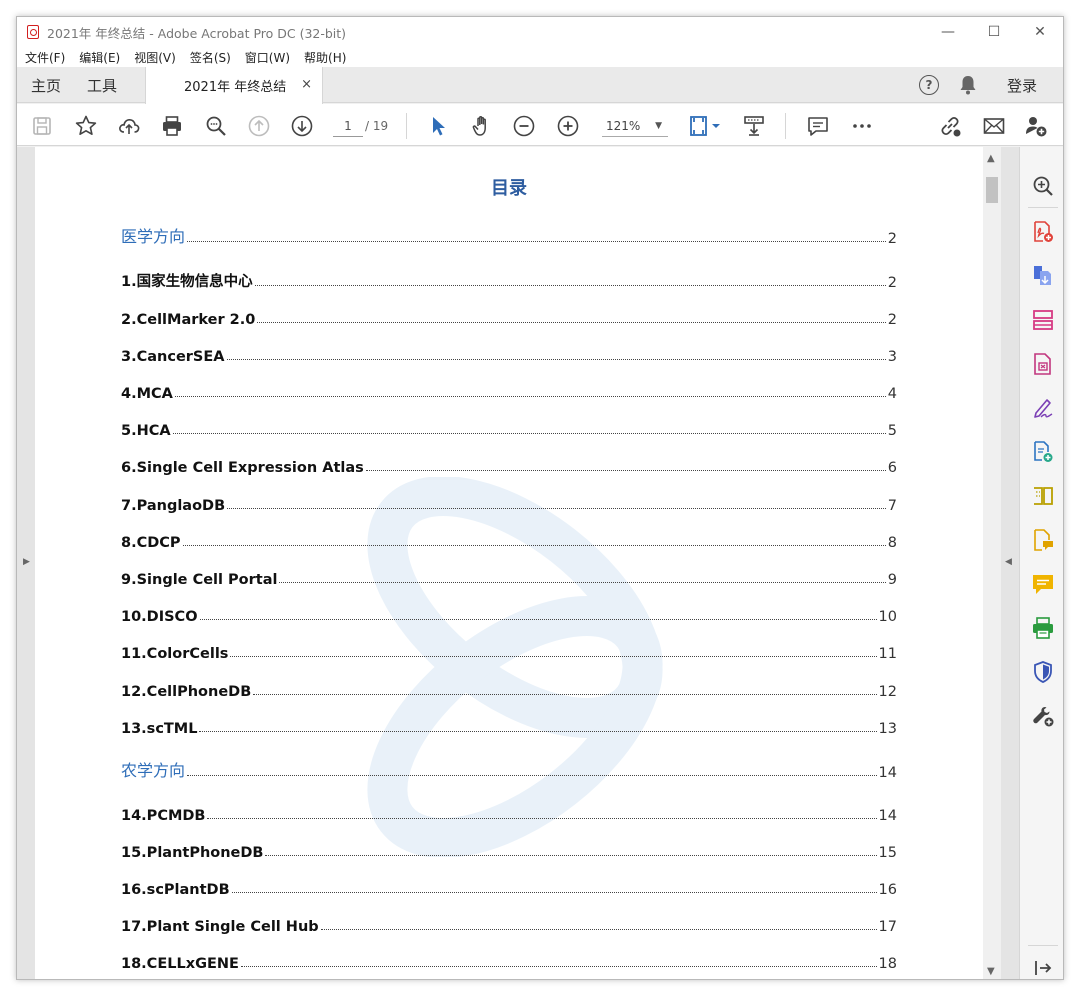 The image size is (1080, 997). Describe the element at coordinates (509, 886) in the screenshot. I see `toc-entry: 16.scPlantDB 16` at that location.